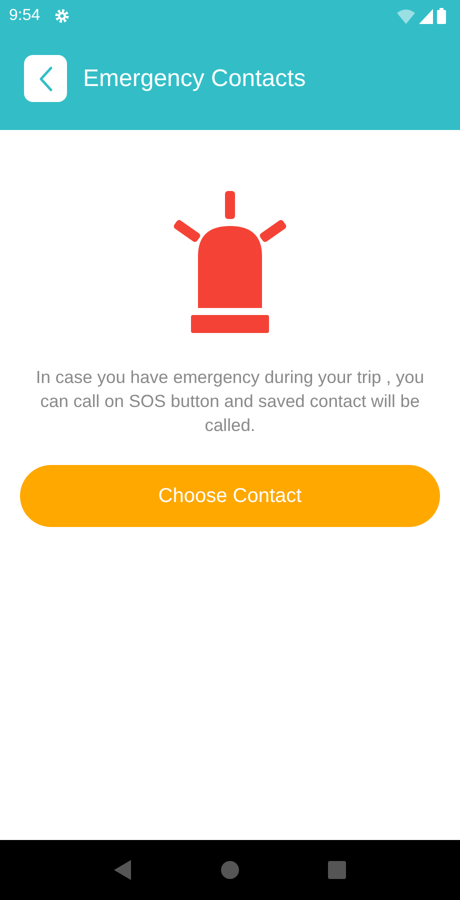 The height and width of the screenshot is (900, 460). Describe the element at coordinates (406, 16) in the screenshot. I see `wifi-icon` at that location.